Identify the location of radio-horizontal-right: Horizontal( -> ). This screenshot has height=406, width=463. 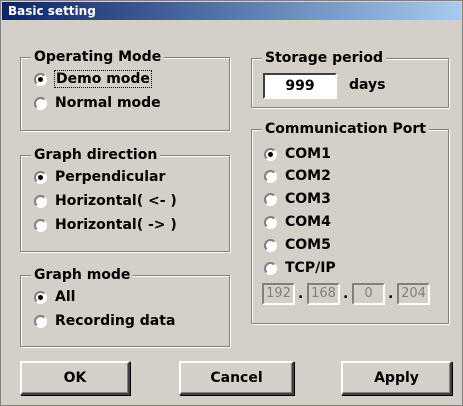
(105, 225).